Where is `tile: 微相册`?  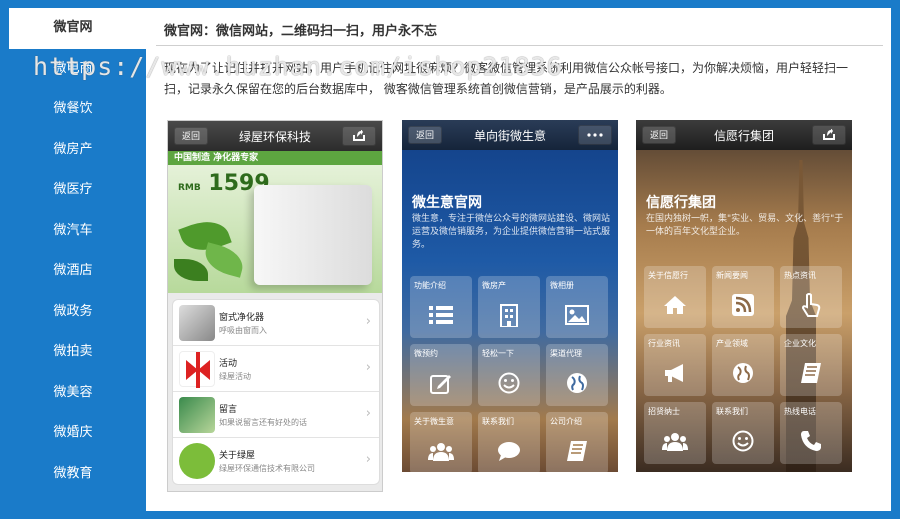 tile: 微相册 is located at coordinates (577, 307).